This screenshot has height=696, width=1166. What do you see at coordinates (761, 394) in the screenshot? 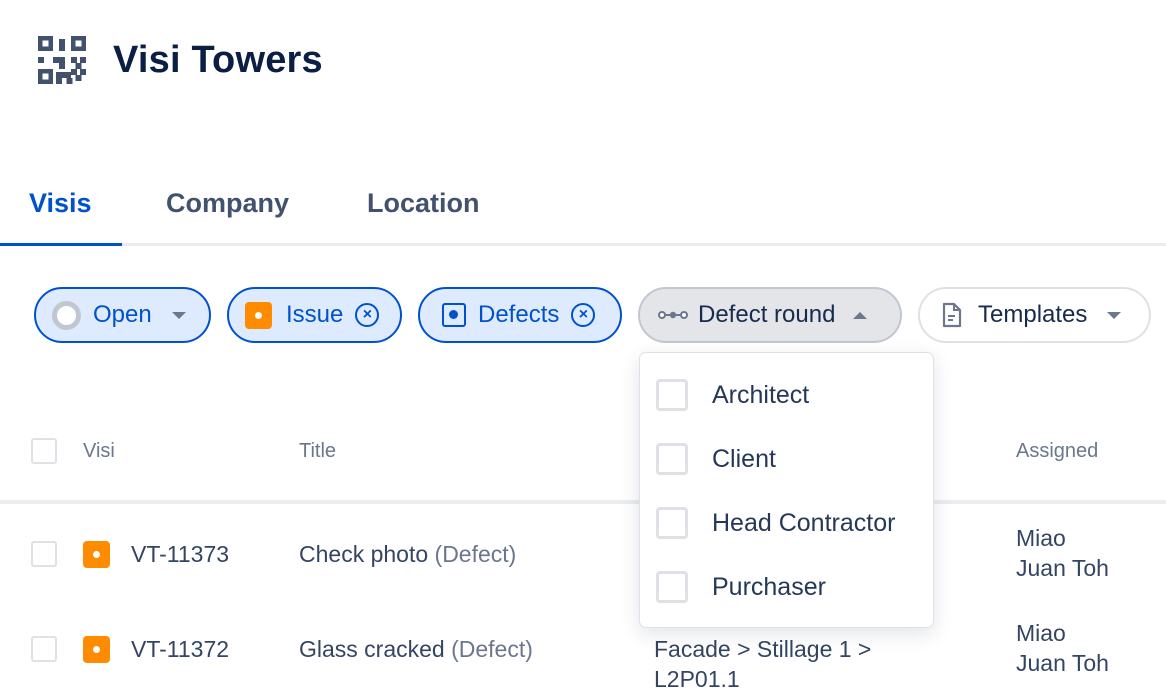
I see `option-label: Architect` at bounding box center [761, 394].